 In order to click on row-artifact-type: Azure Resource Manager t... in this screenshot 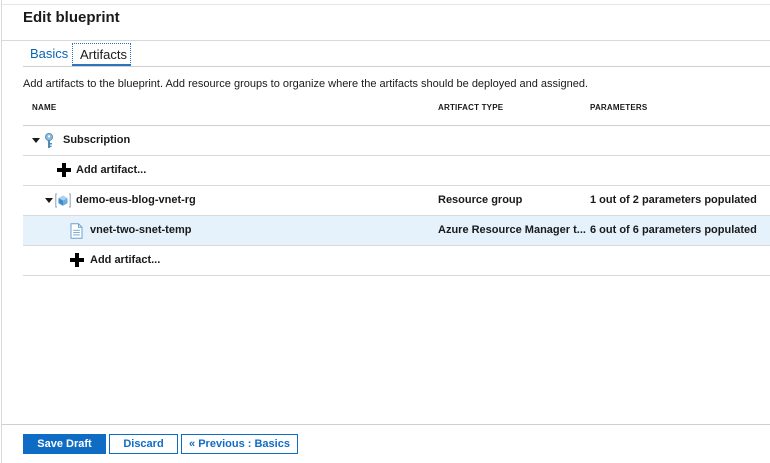, I will do `click(512, 230)`.